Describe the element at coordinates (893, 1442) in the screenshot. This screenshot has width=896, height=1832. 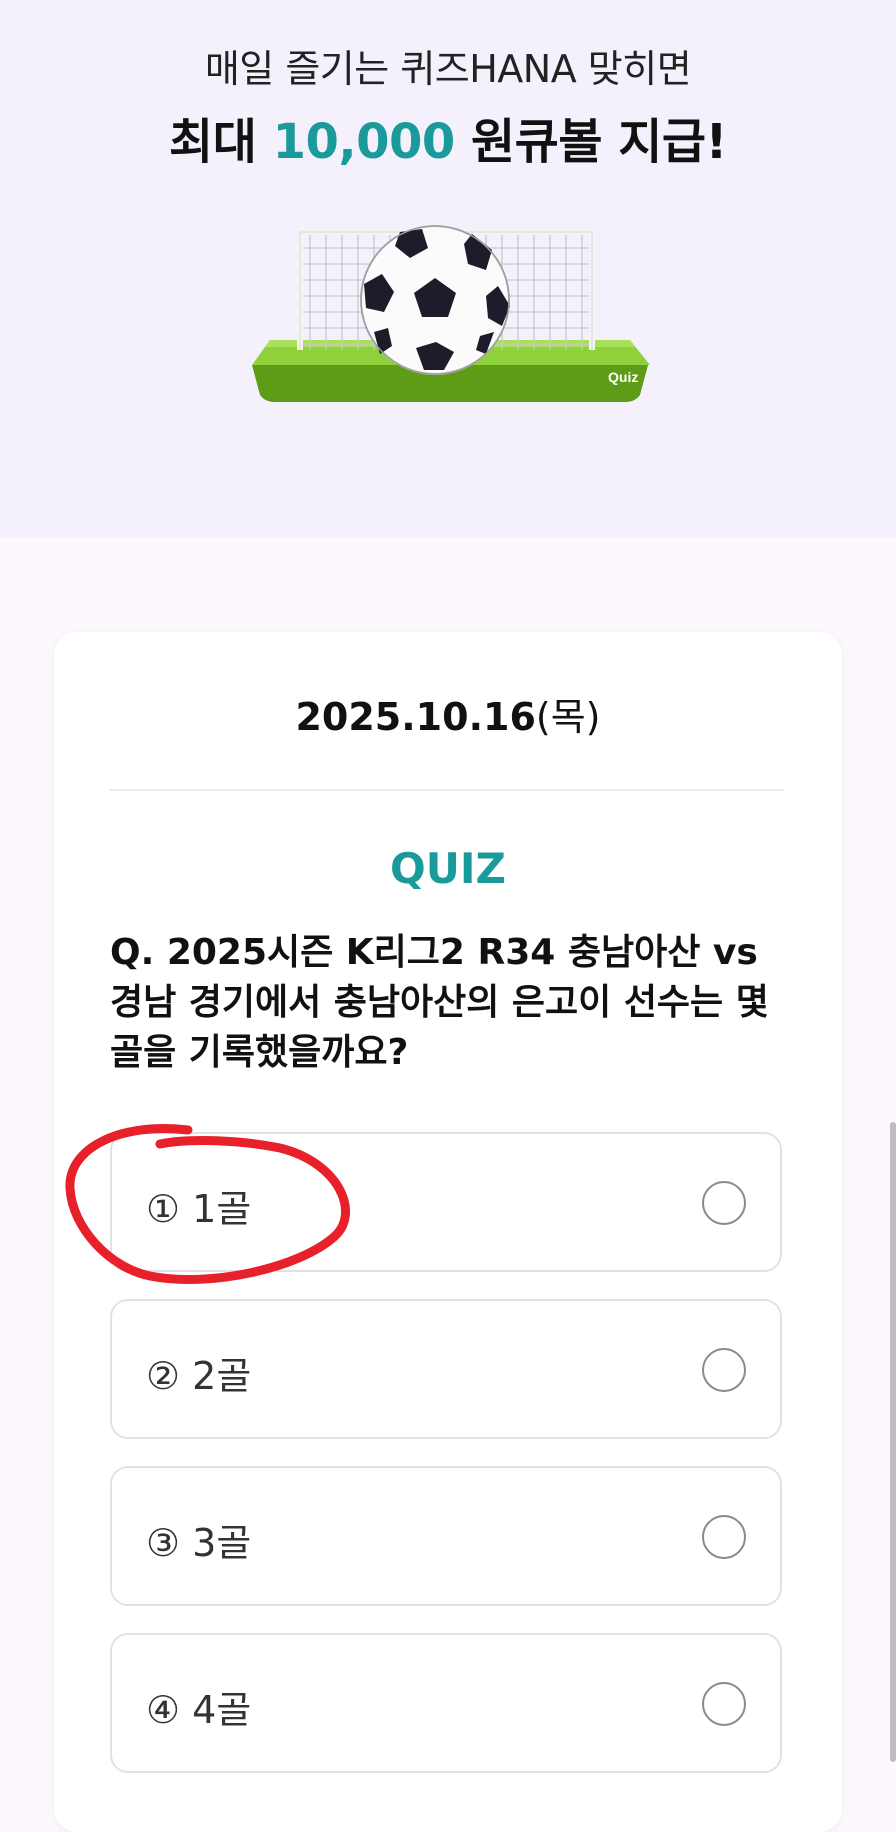
I see `scrollbar` at that location.